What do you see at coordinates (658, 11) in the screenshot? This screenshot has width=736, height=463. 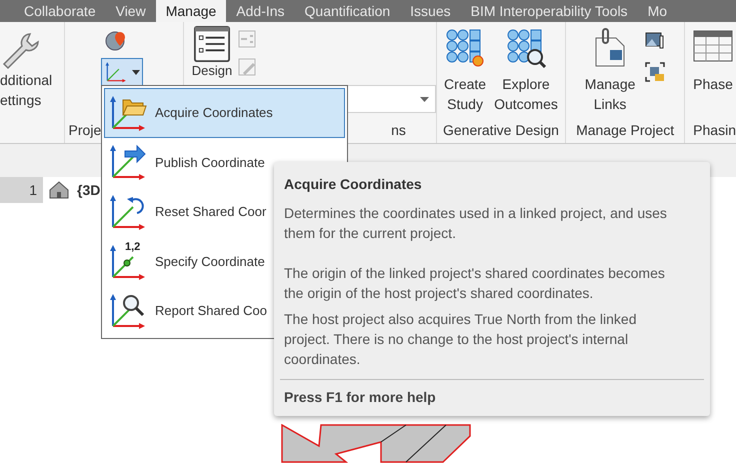 I see `ribbon-tab: Mo` at bounding box center [658, 11].